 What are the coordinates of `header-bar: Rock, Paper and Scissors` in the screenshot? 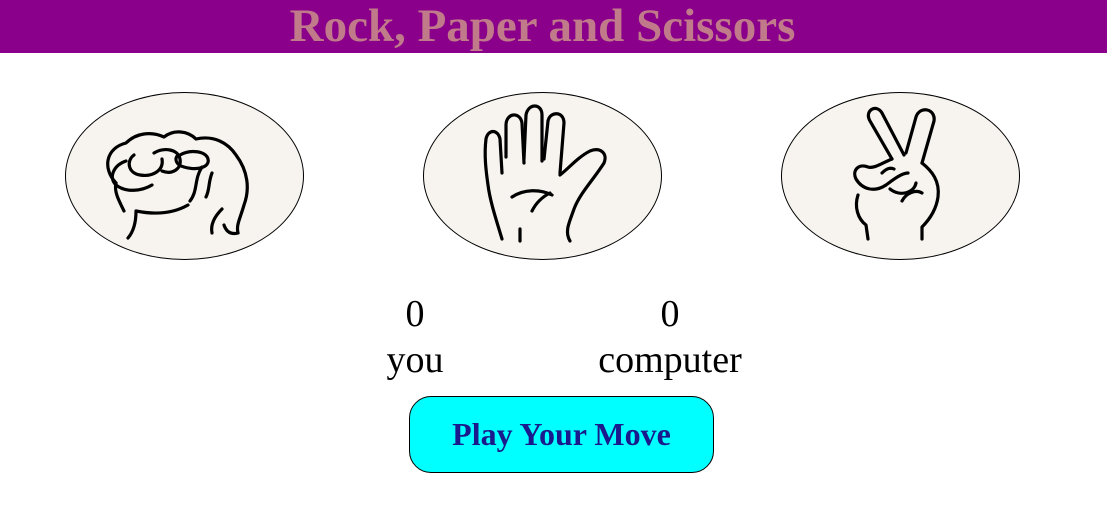 It's located at (553, 26).